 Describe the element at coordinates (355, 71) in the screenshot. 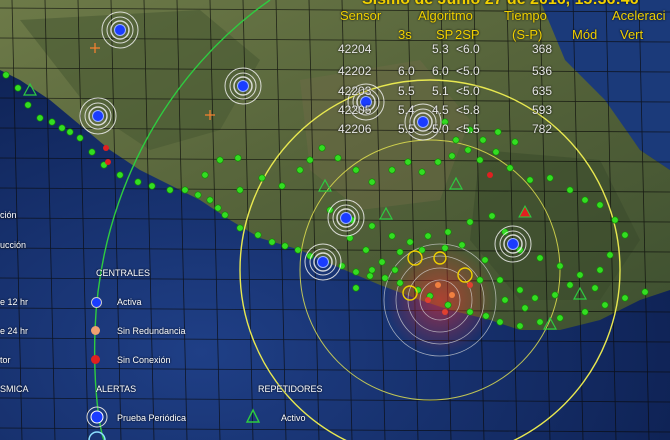

I see `table-cell-sensor: 42202` at that location.